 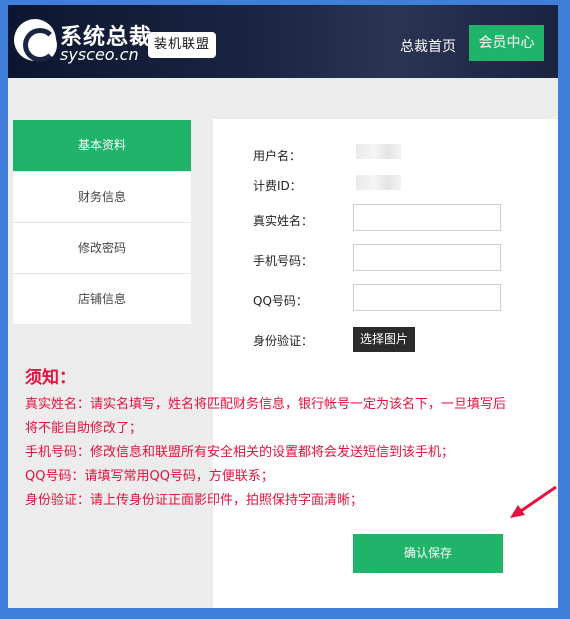 I want to click on realname-input, so click(x=427, y=217).